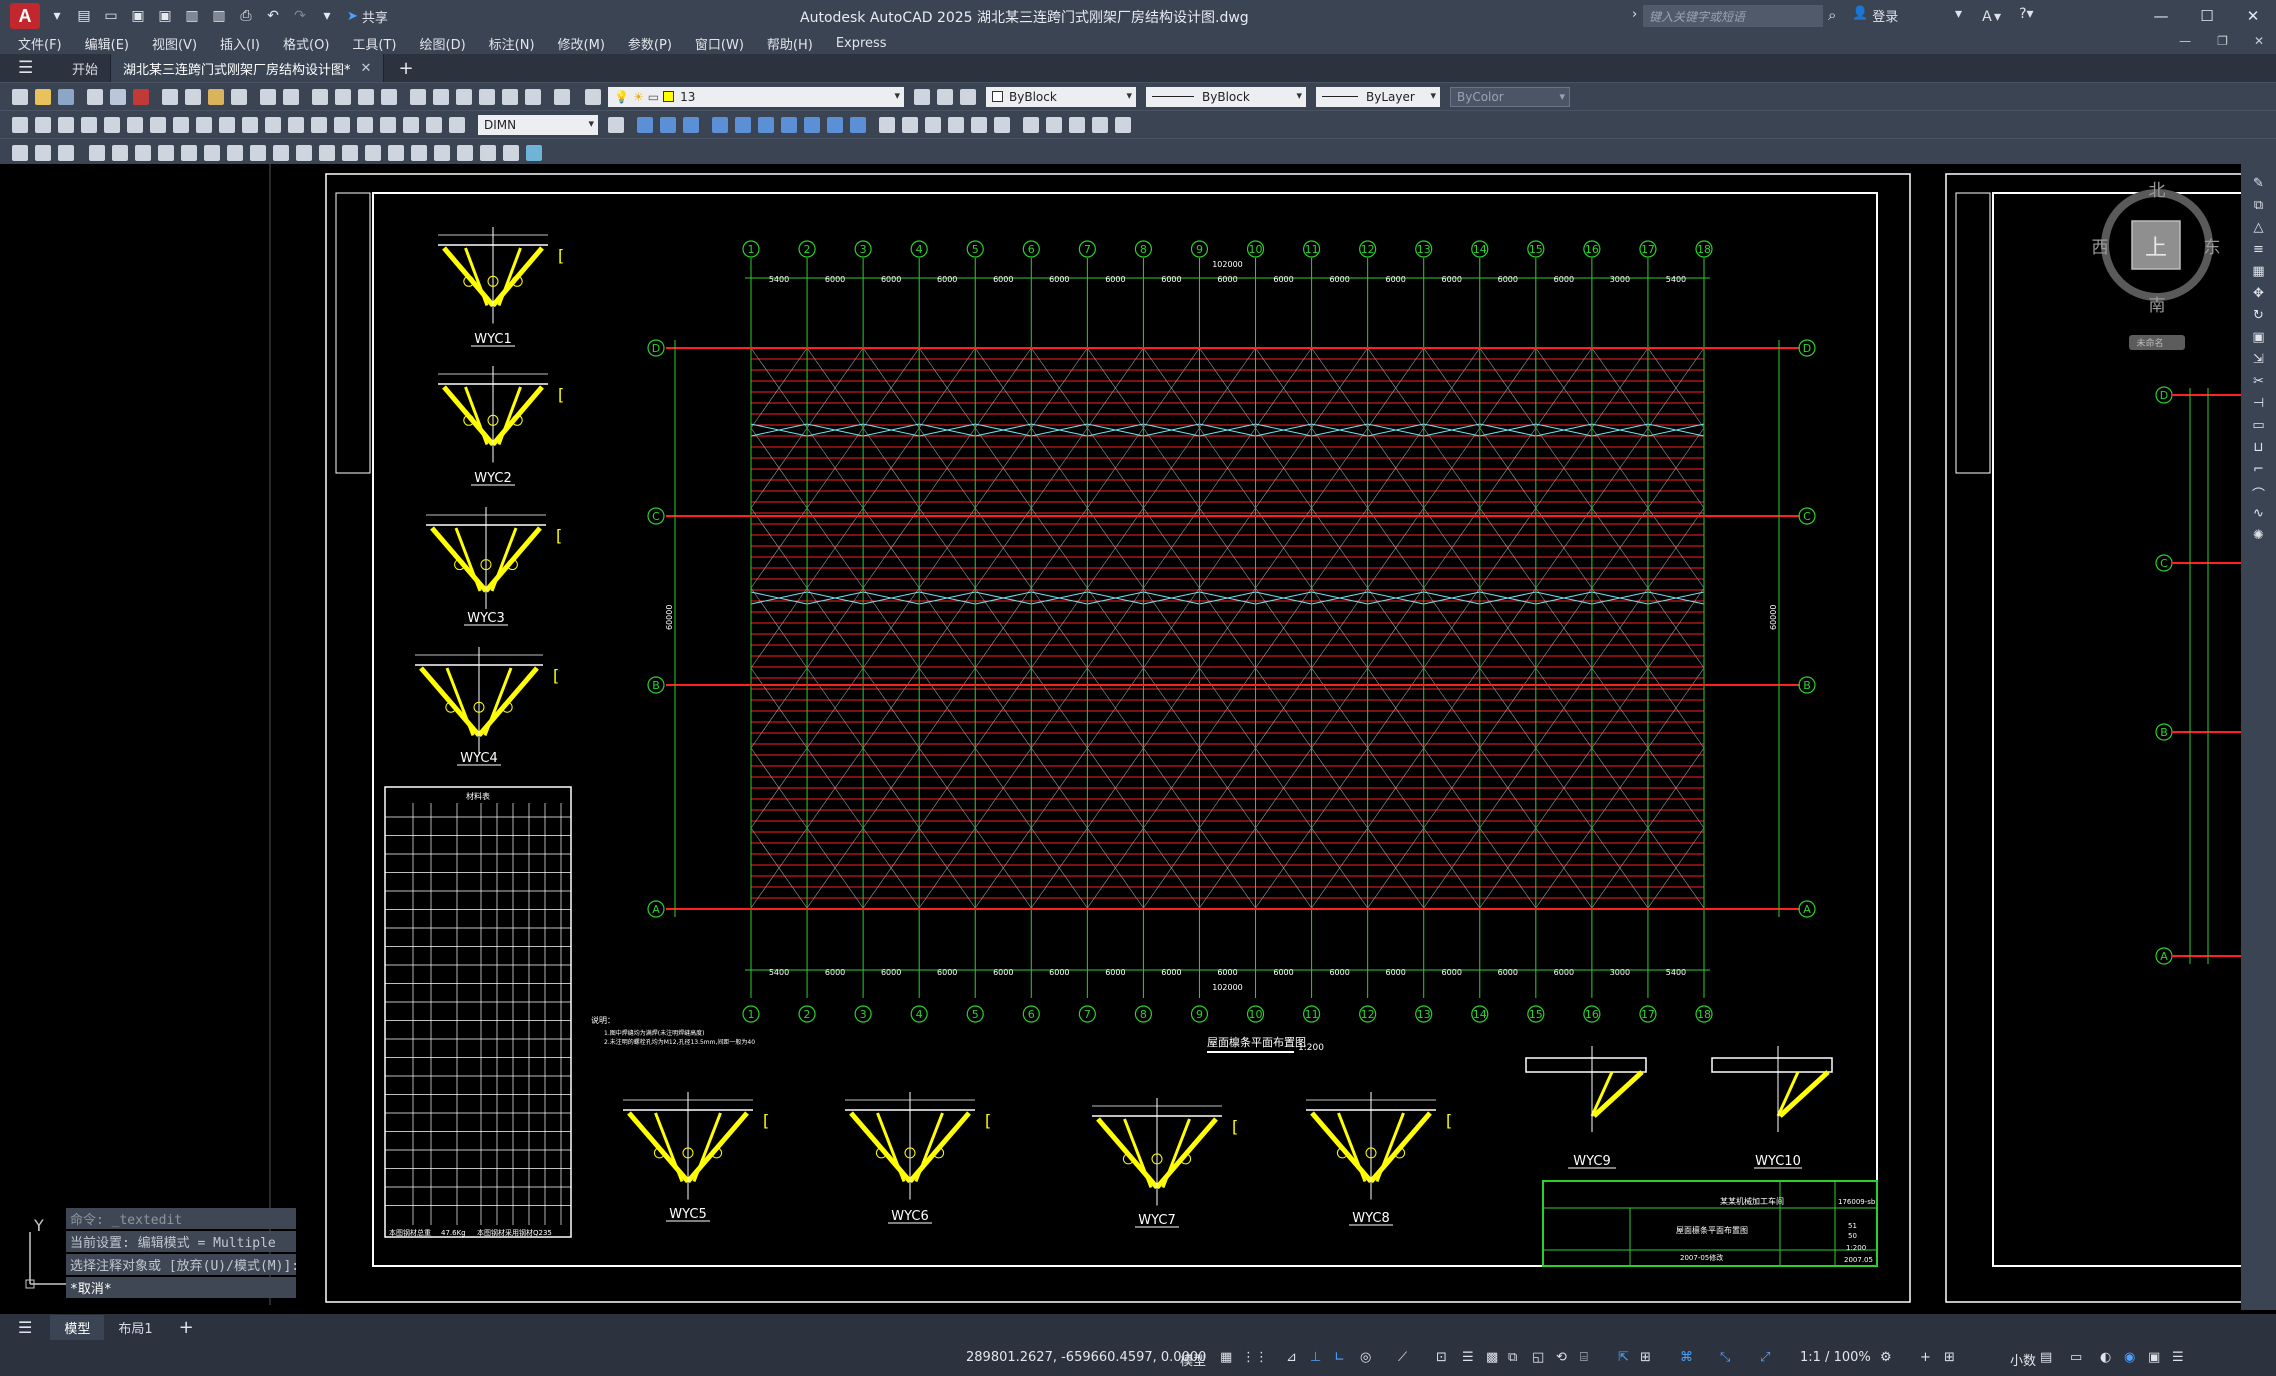  Describe the element at coordinates (645, 124) in the screenshot. I see `view-front-icon` at that location.